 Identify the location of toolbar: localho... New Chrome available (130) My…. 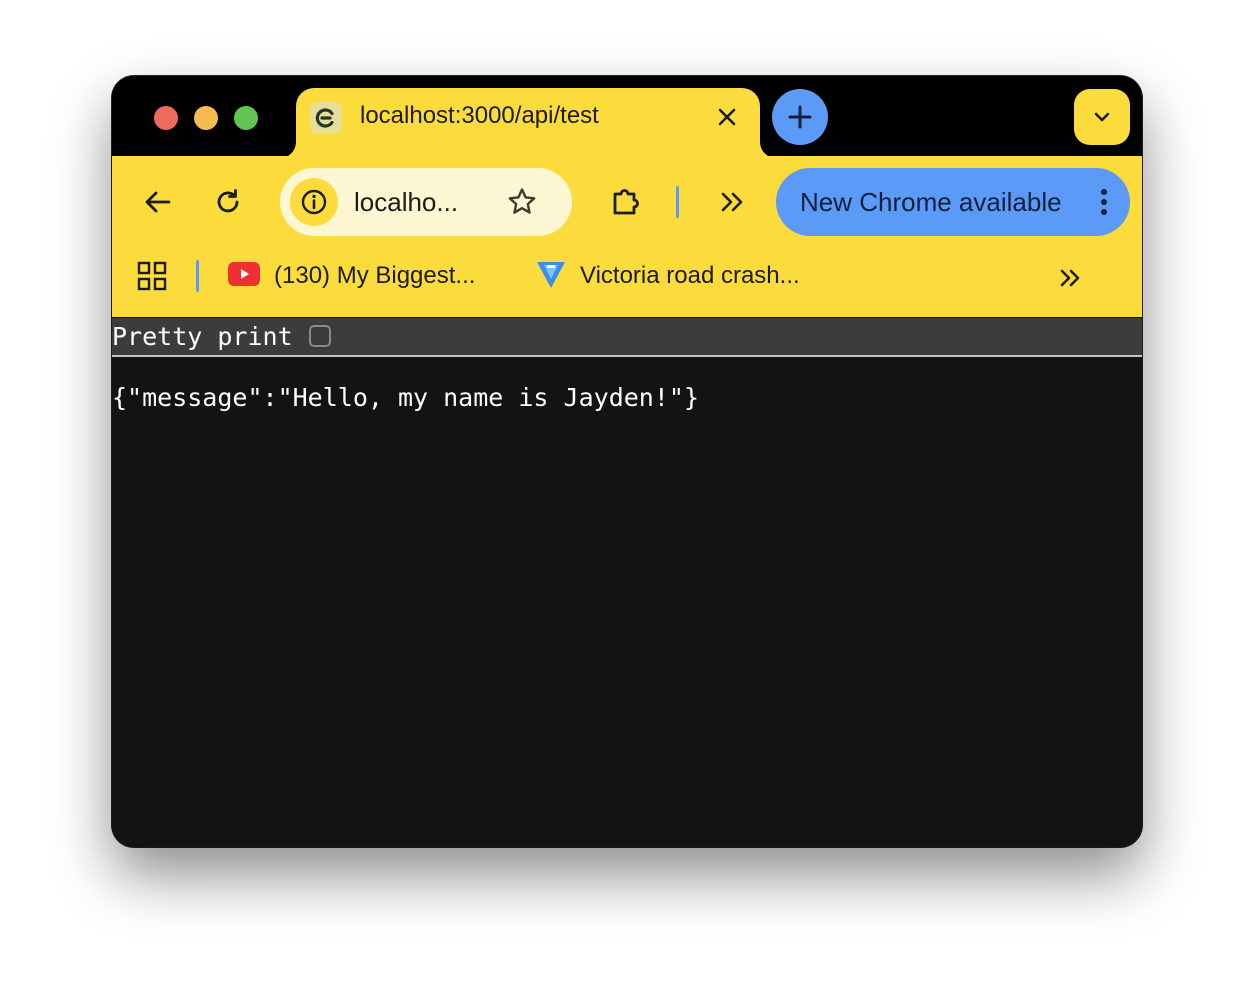
(627, 236).